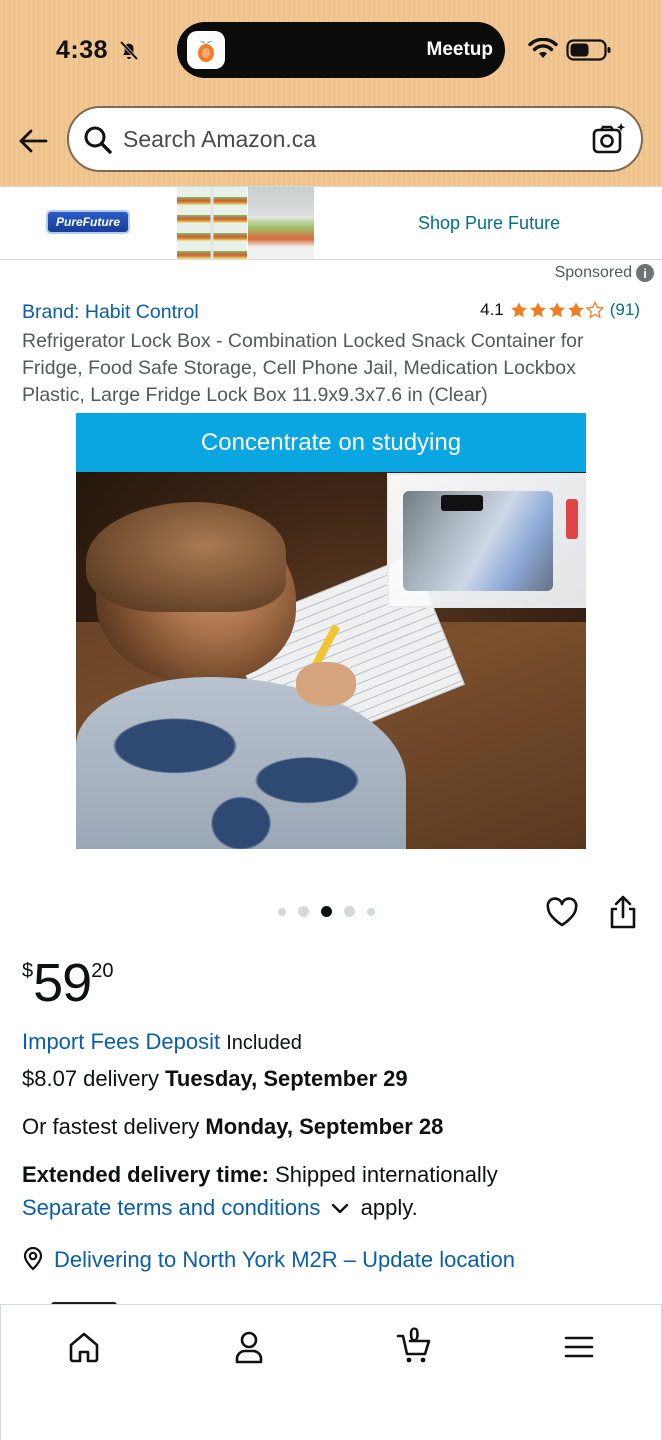  Describe the element at coordinates (386, 1174) in the screenshot. I see `extended-delivery-text: Shipped internationally` at that location.